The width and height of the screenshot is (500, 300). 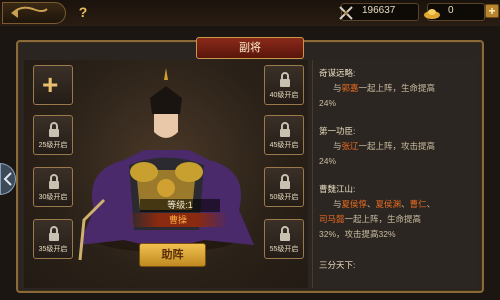 I want to click on locked-slot: 40级开启, so click(x=284, y=85).